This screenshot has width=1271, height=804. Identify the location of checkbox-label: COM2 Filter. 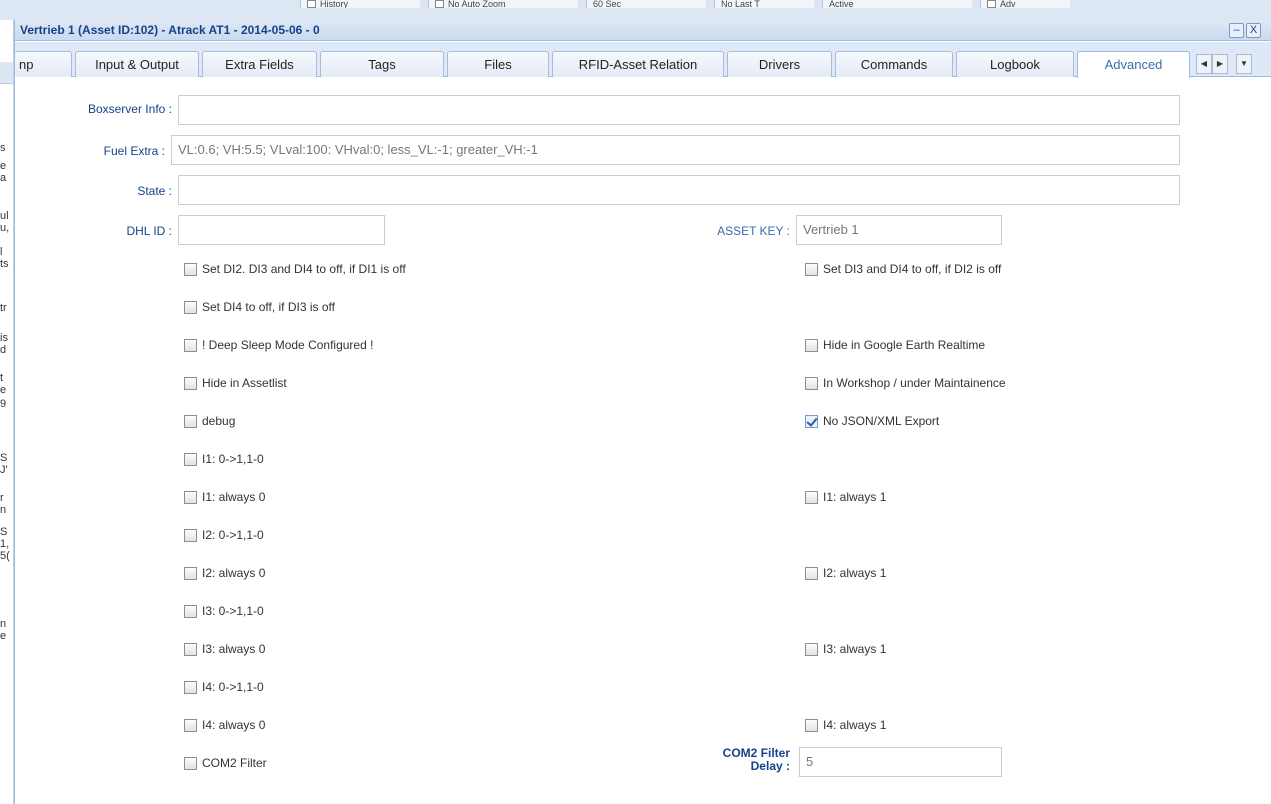
(234, 763).